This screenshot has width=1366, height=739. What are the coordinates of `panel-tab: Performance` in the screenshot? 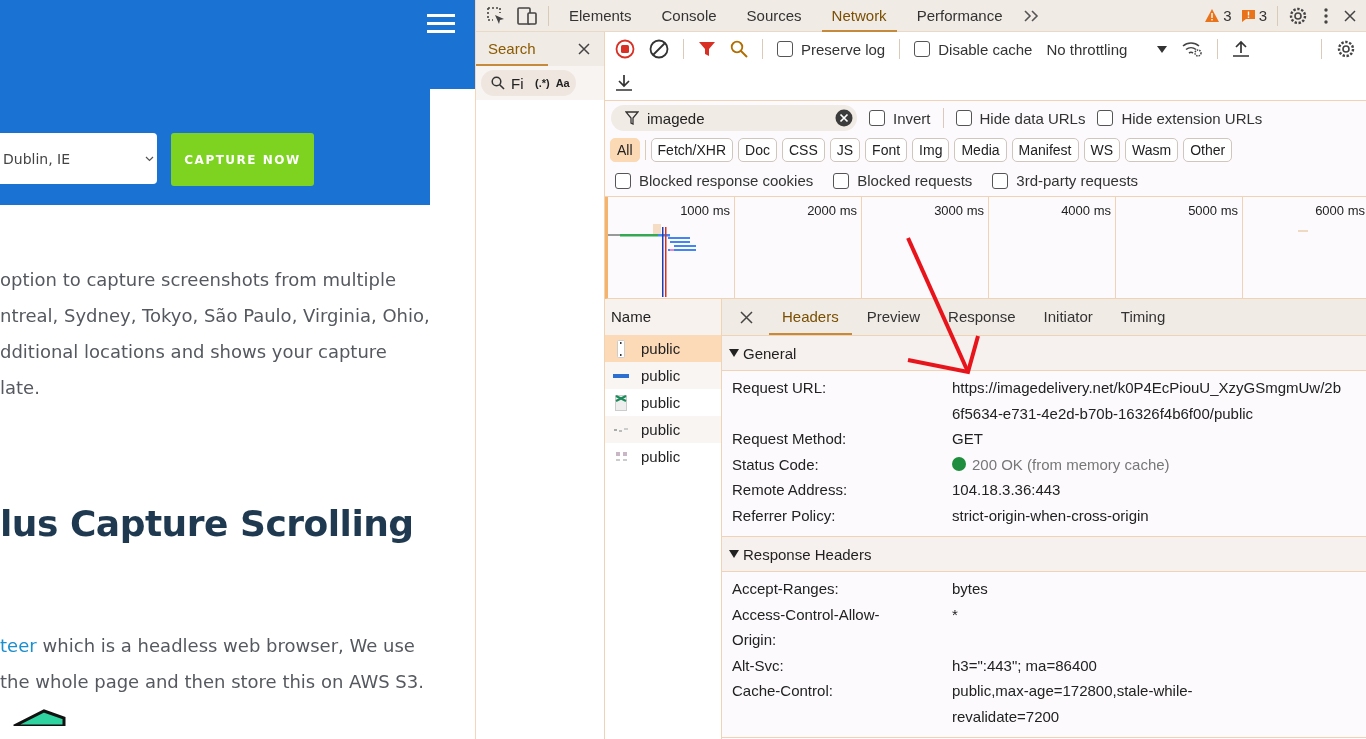 It's located at (959, 16).